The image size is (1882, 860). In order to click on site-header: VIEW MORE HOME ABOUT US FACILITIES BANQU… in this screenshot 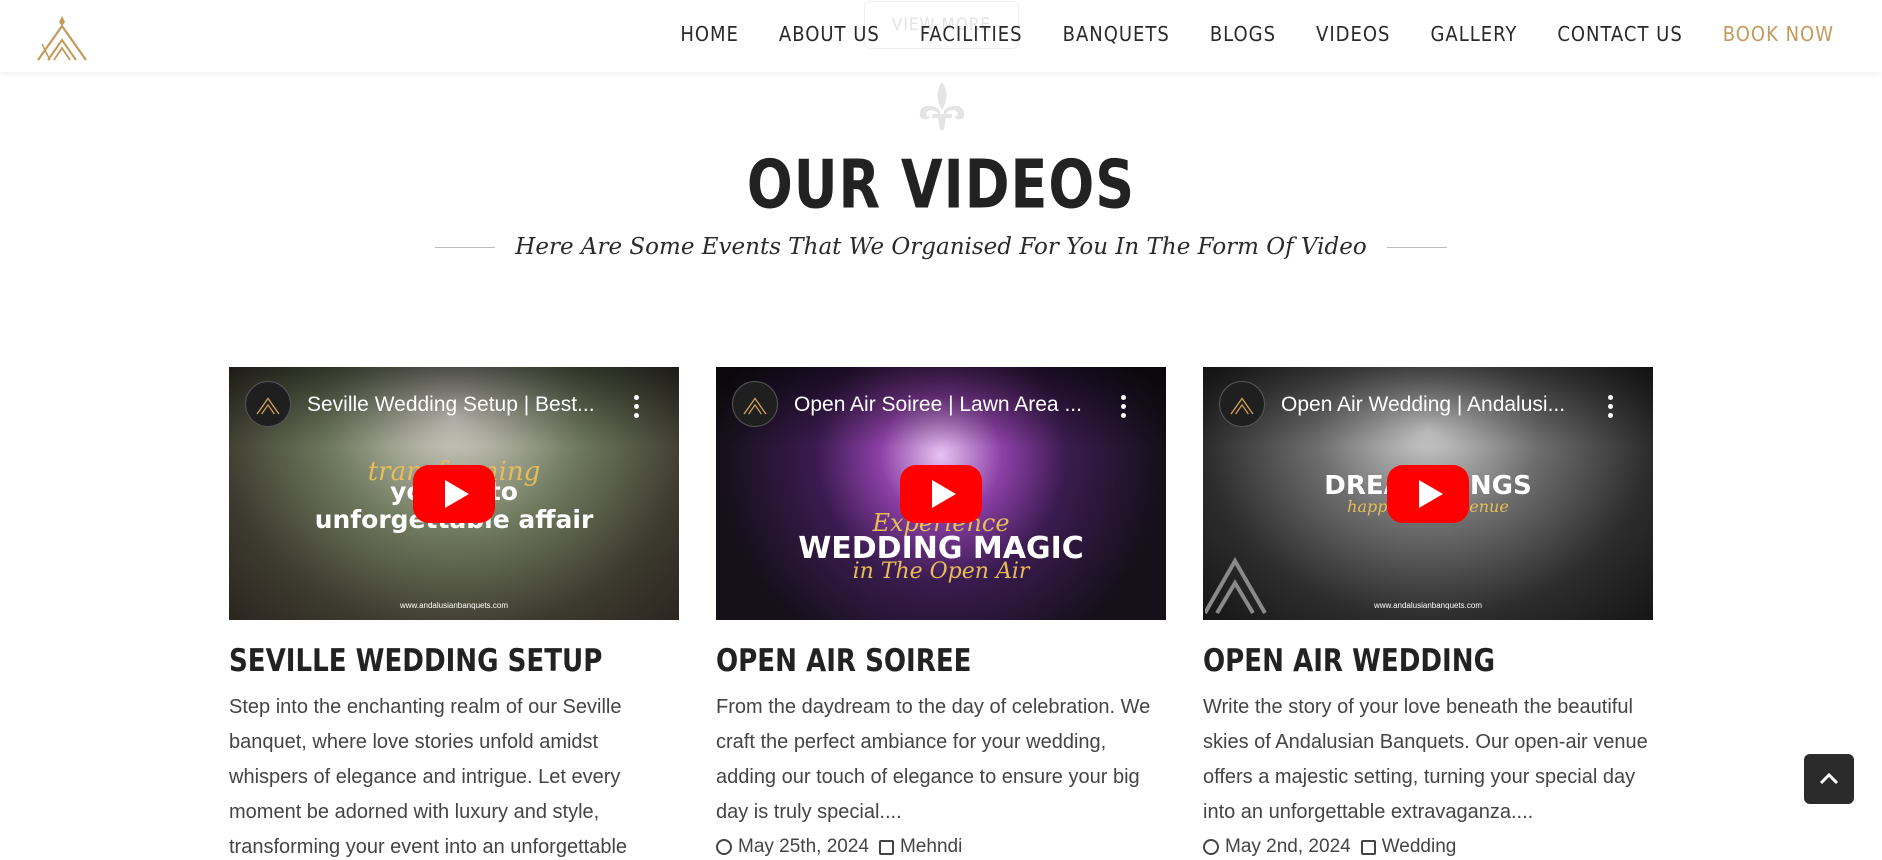, I will do `click(941, 36)`.